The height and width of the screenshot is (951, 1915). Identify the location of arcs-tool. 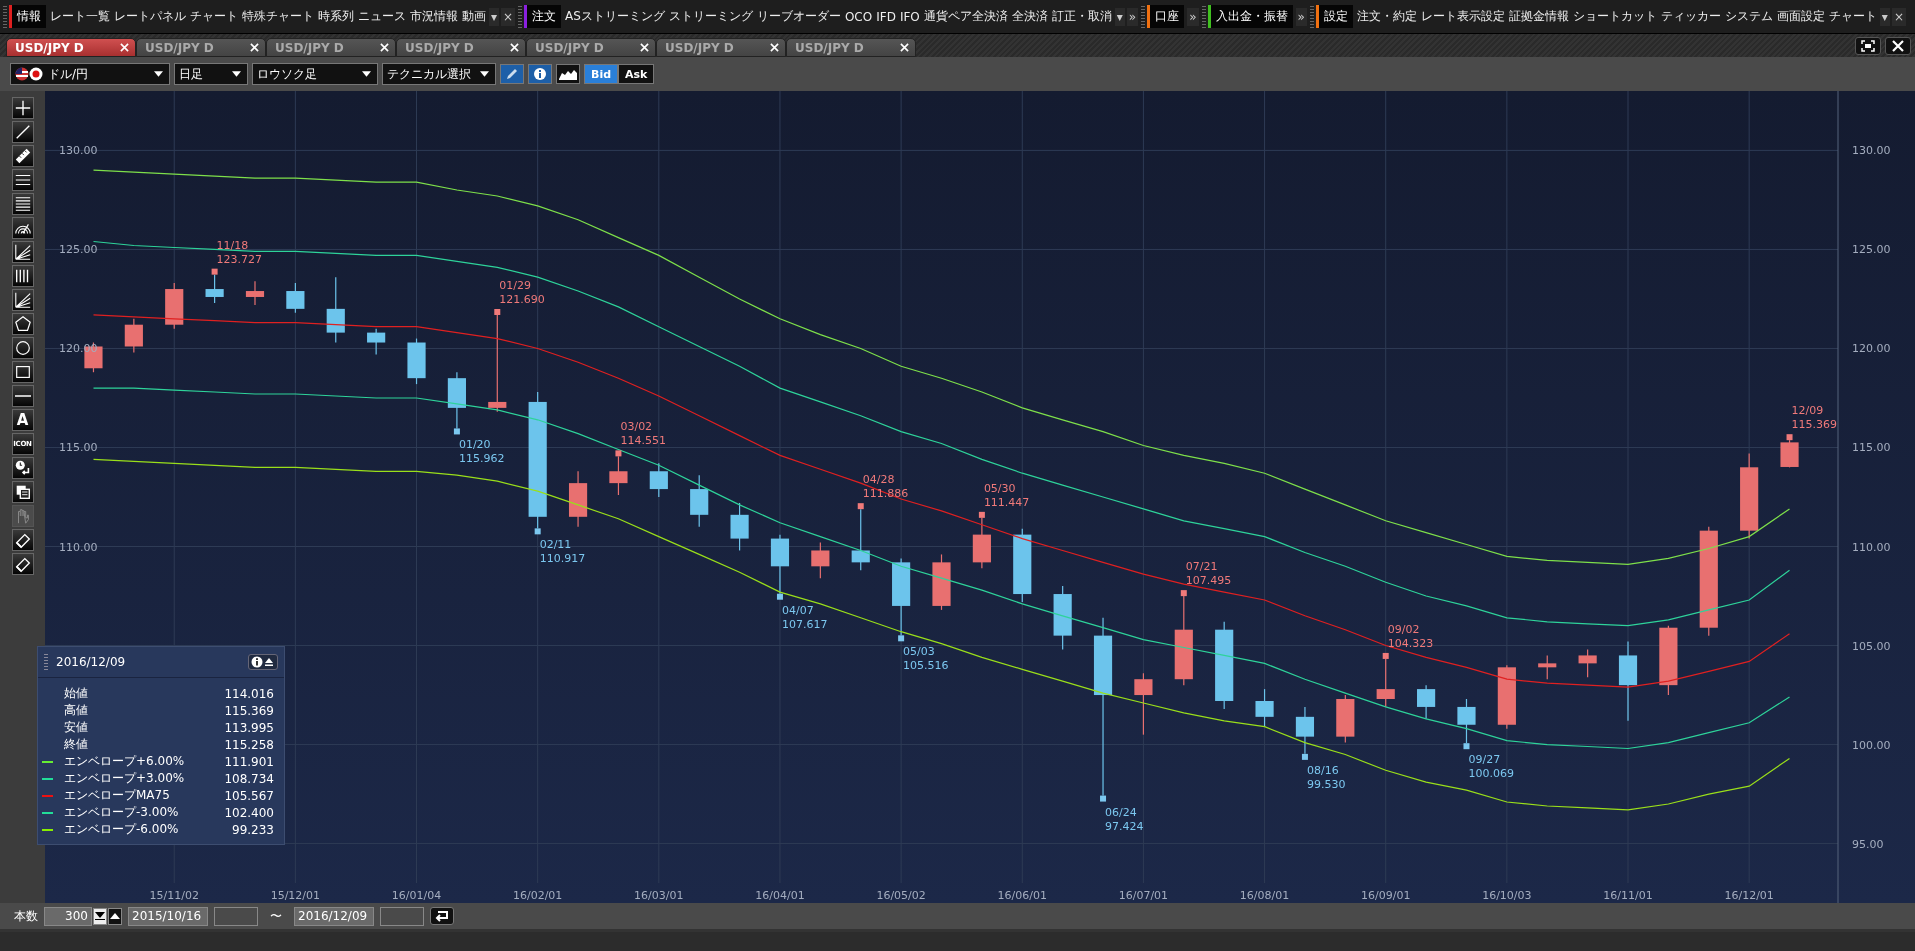
(22, 228).